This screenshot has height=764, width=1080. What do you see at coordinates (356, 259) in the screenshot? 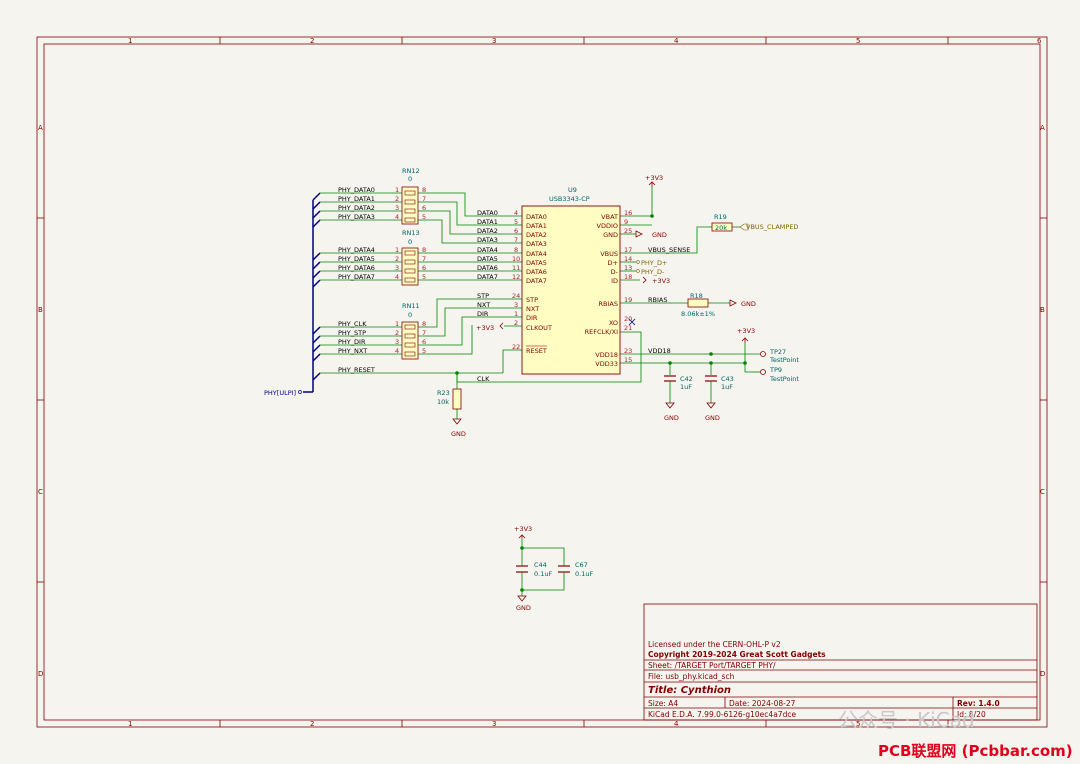
I see `net-label: PHY_DATA5` at bounding box center [356, 259].